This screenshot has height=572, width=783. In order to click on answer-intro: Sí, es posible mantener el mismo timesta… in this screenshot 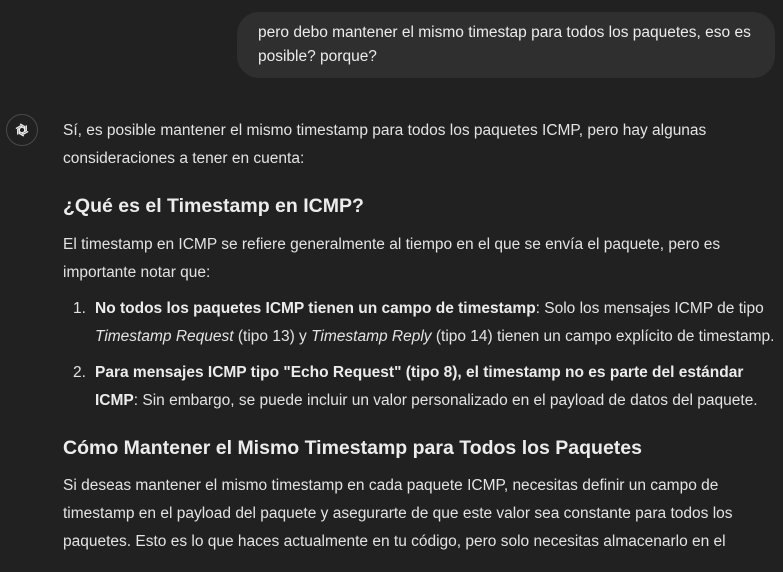, I will do `click(385, 144)`.